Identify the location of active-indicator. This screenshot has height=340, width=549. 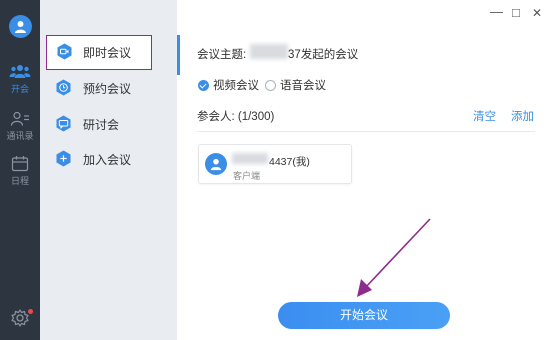
(178, 55).